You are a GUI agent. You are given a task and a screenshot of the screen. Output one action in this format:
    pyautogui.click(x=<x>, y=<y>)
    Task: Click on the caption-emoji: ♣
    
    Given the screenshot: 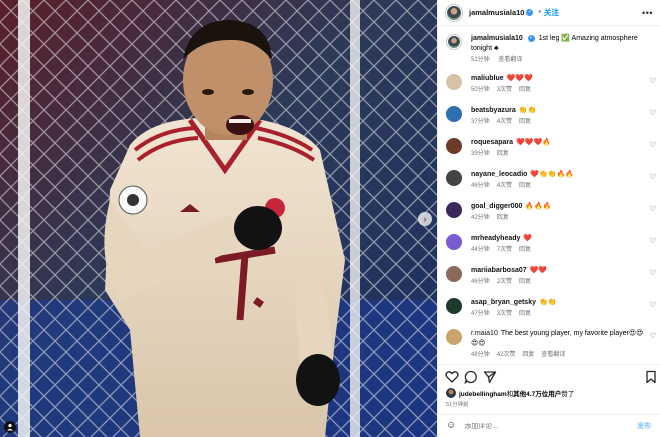 What is the action you would take?
    pyautogui.click(x=496, y=48)
    